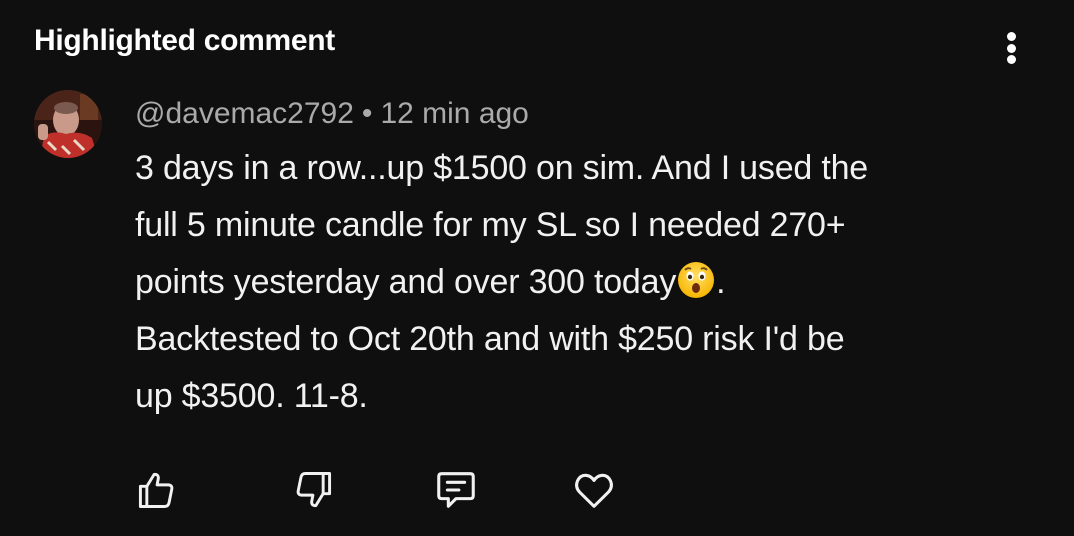 This screenshot has width=1074, height=536. I want to click on like-button, so click(156, 490).